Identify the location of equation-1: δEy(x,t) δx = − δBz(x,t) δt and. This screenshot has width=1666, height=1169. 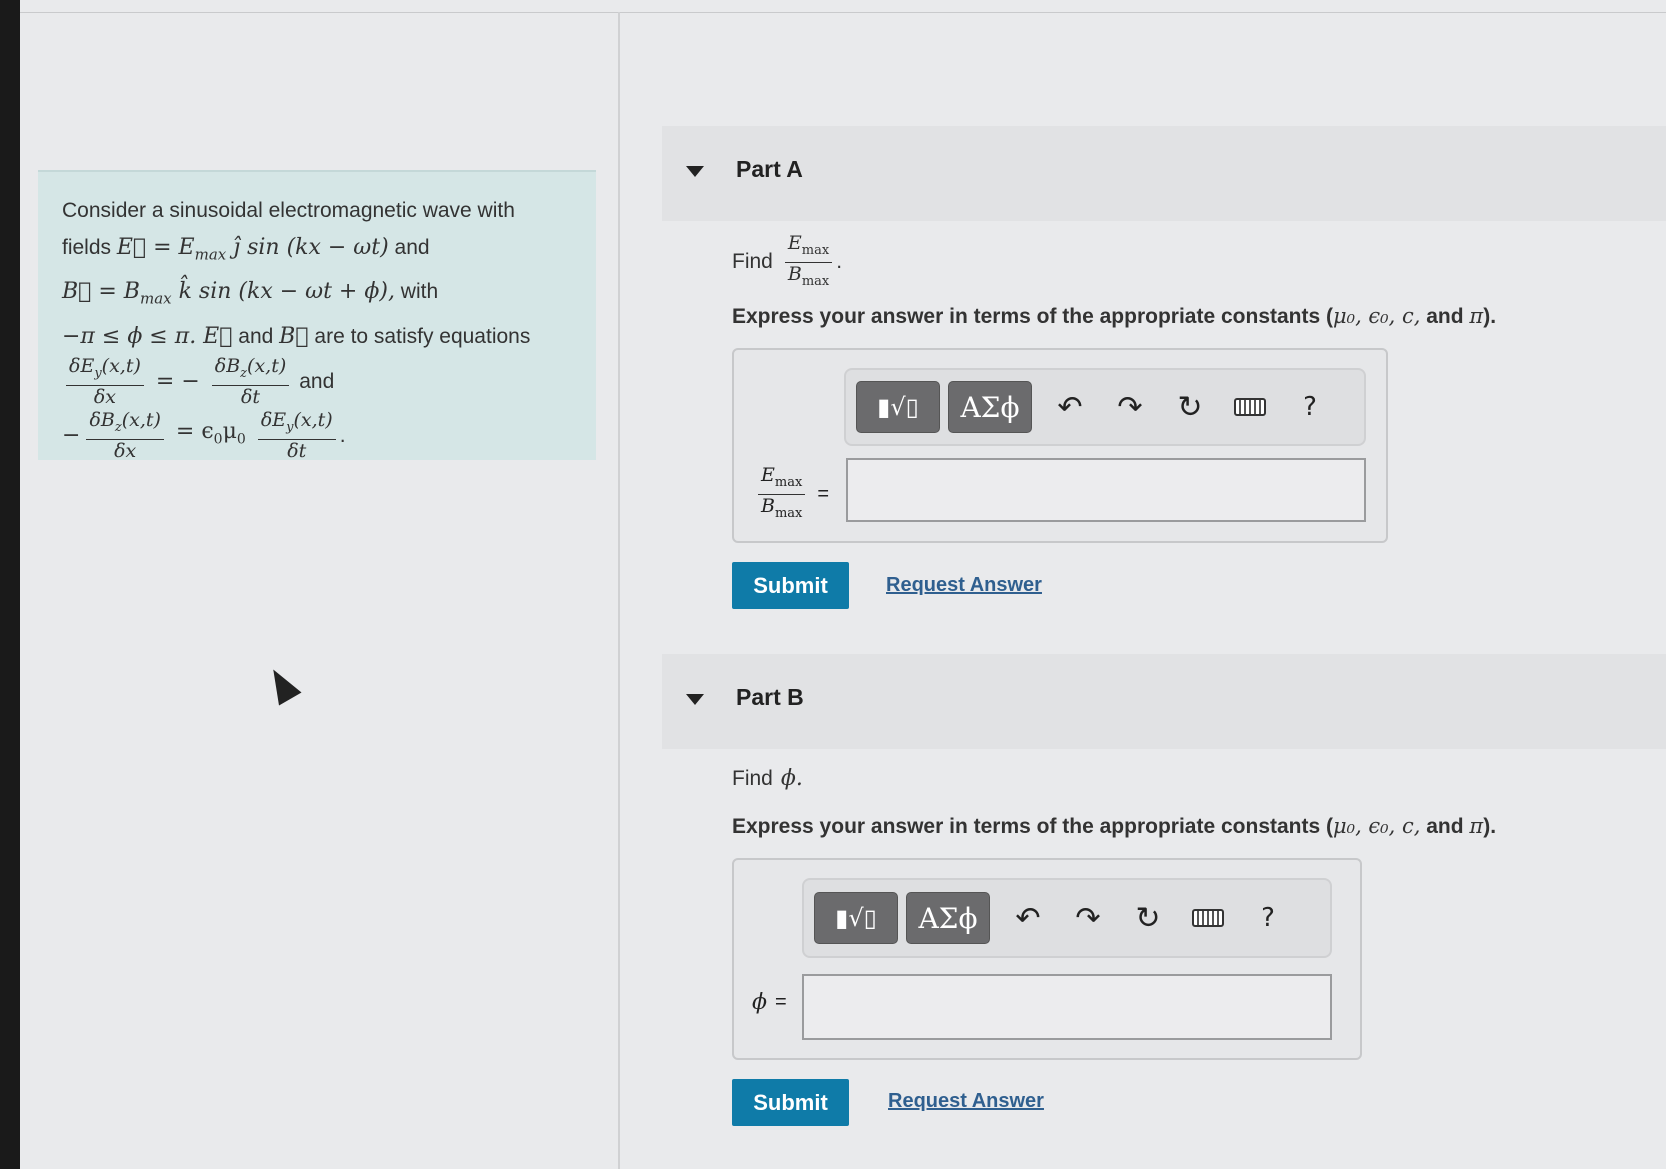
(317, 382).